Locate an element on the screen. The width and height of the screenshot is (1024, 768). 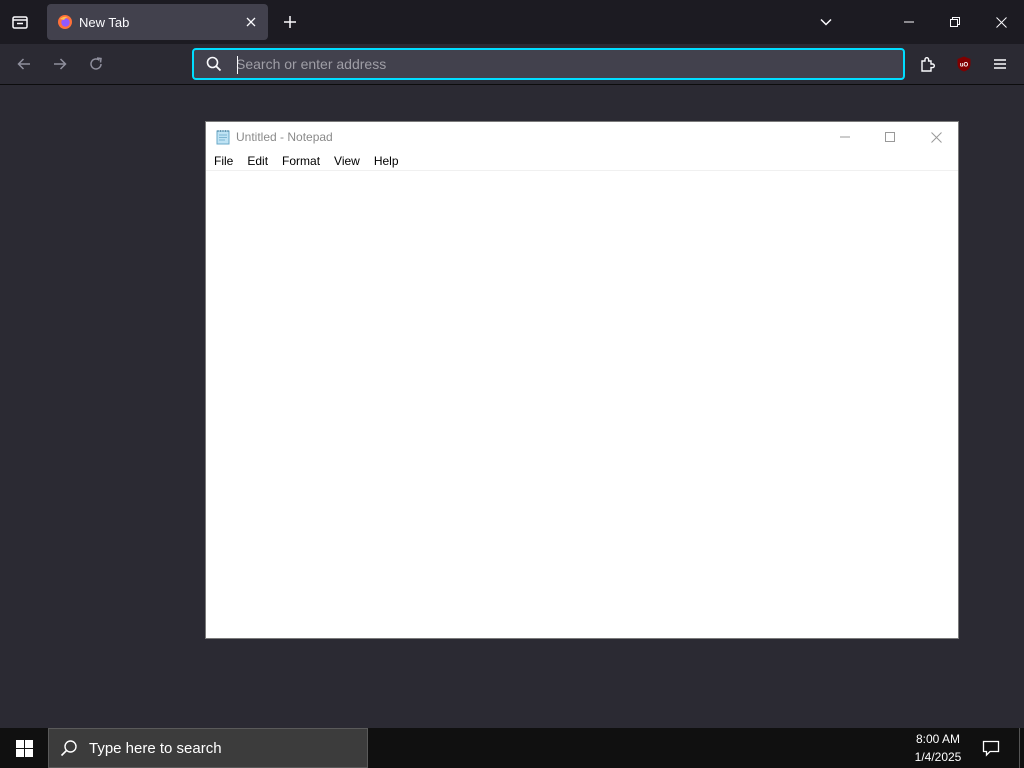
hamburger-menu-icon is located at coordinates (1000, 64).